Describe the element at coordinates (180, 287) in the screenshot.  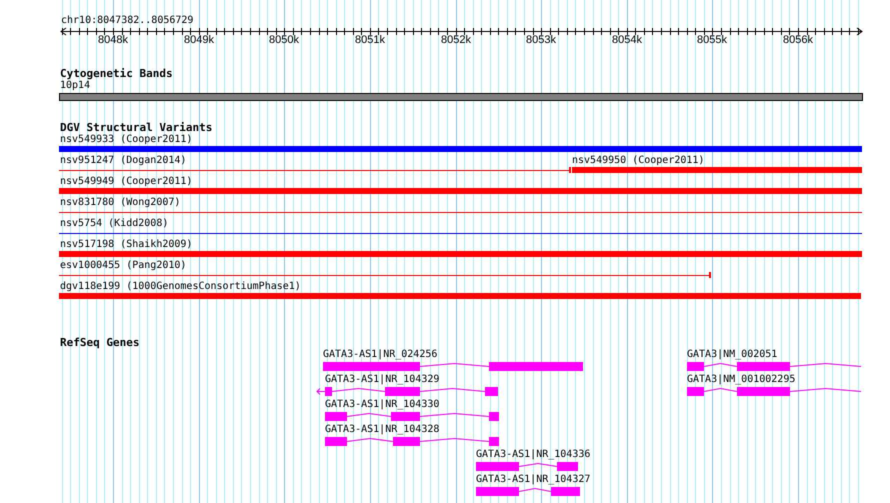
I see `variant-label: dgv118e199 (1000GenomesConsortiumPhase1)` at that location.